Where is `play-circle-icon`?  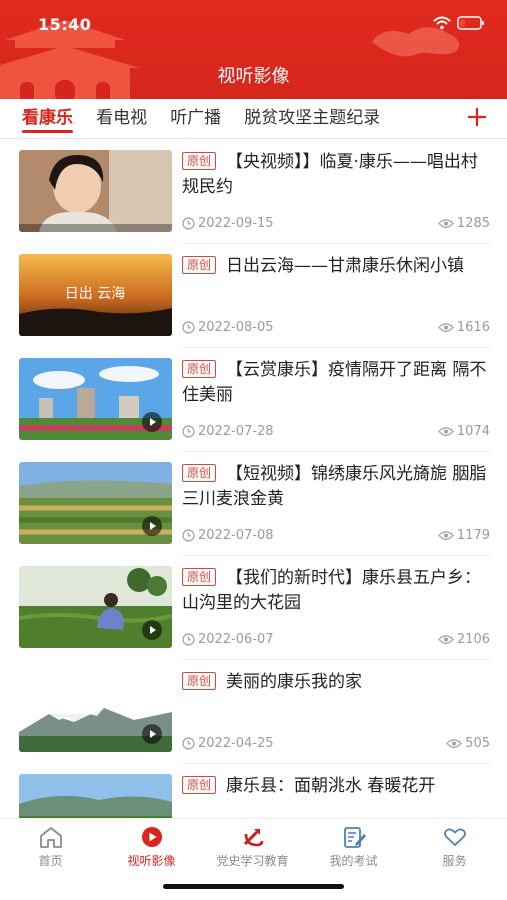 play-circle-icon is located at coordinates (151, 837).